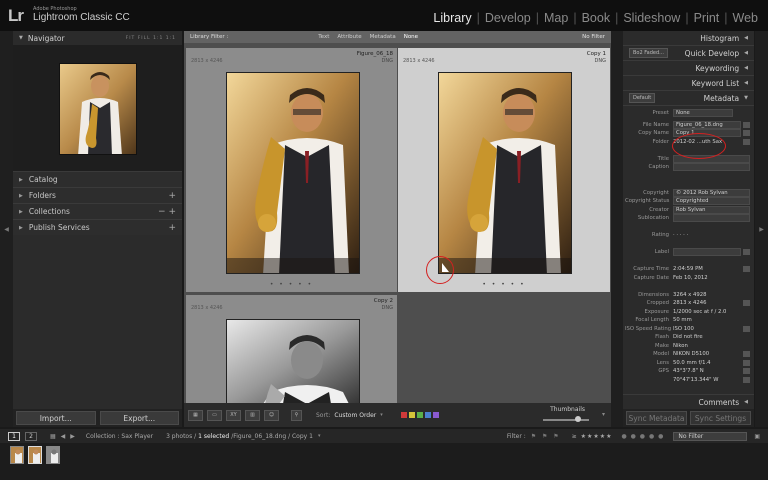  I want to click on module-develop: Develop, so click(508, 18).